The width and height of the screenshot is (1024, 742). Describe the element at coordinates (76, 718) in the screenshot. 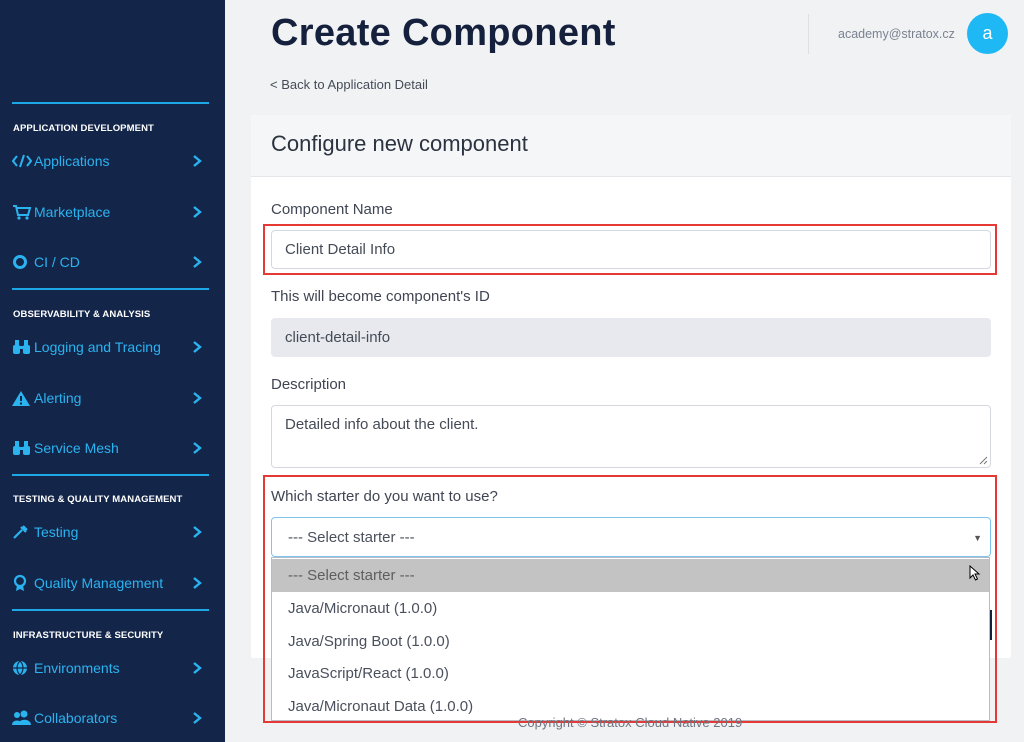

I see `sidebar-item-label: Collaborators` at that location.